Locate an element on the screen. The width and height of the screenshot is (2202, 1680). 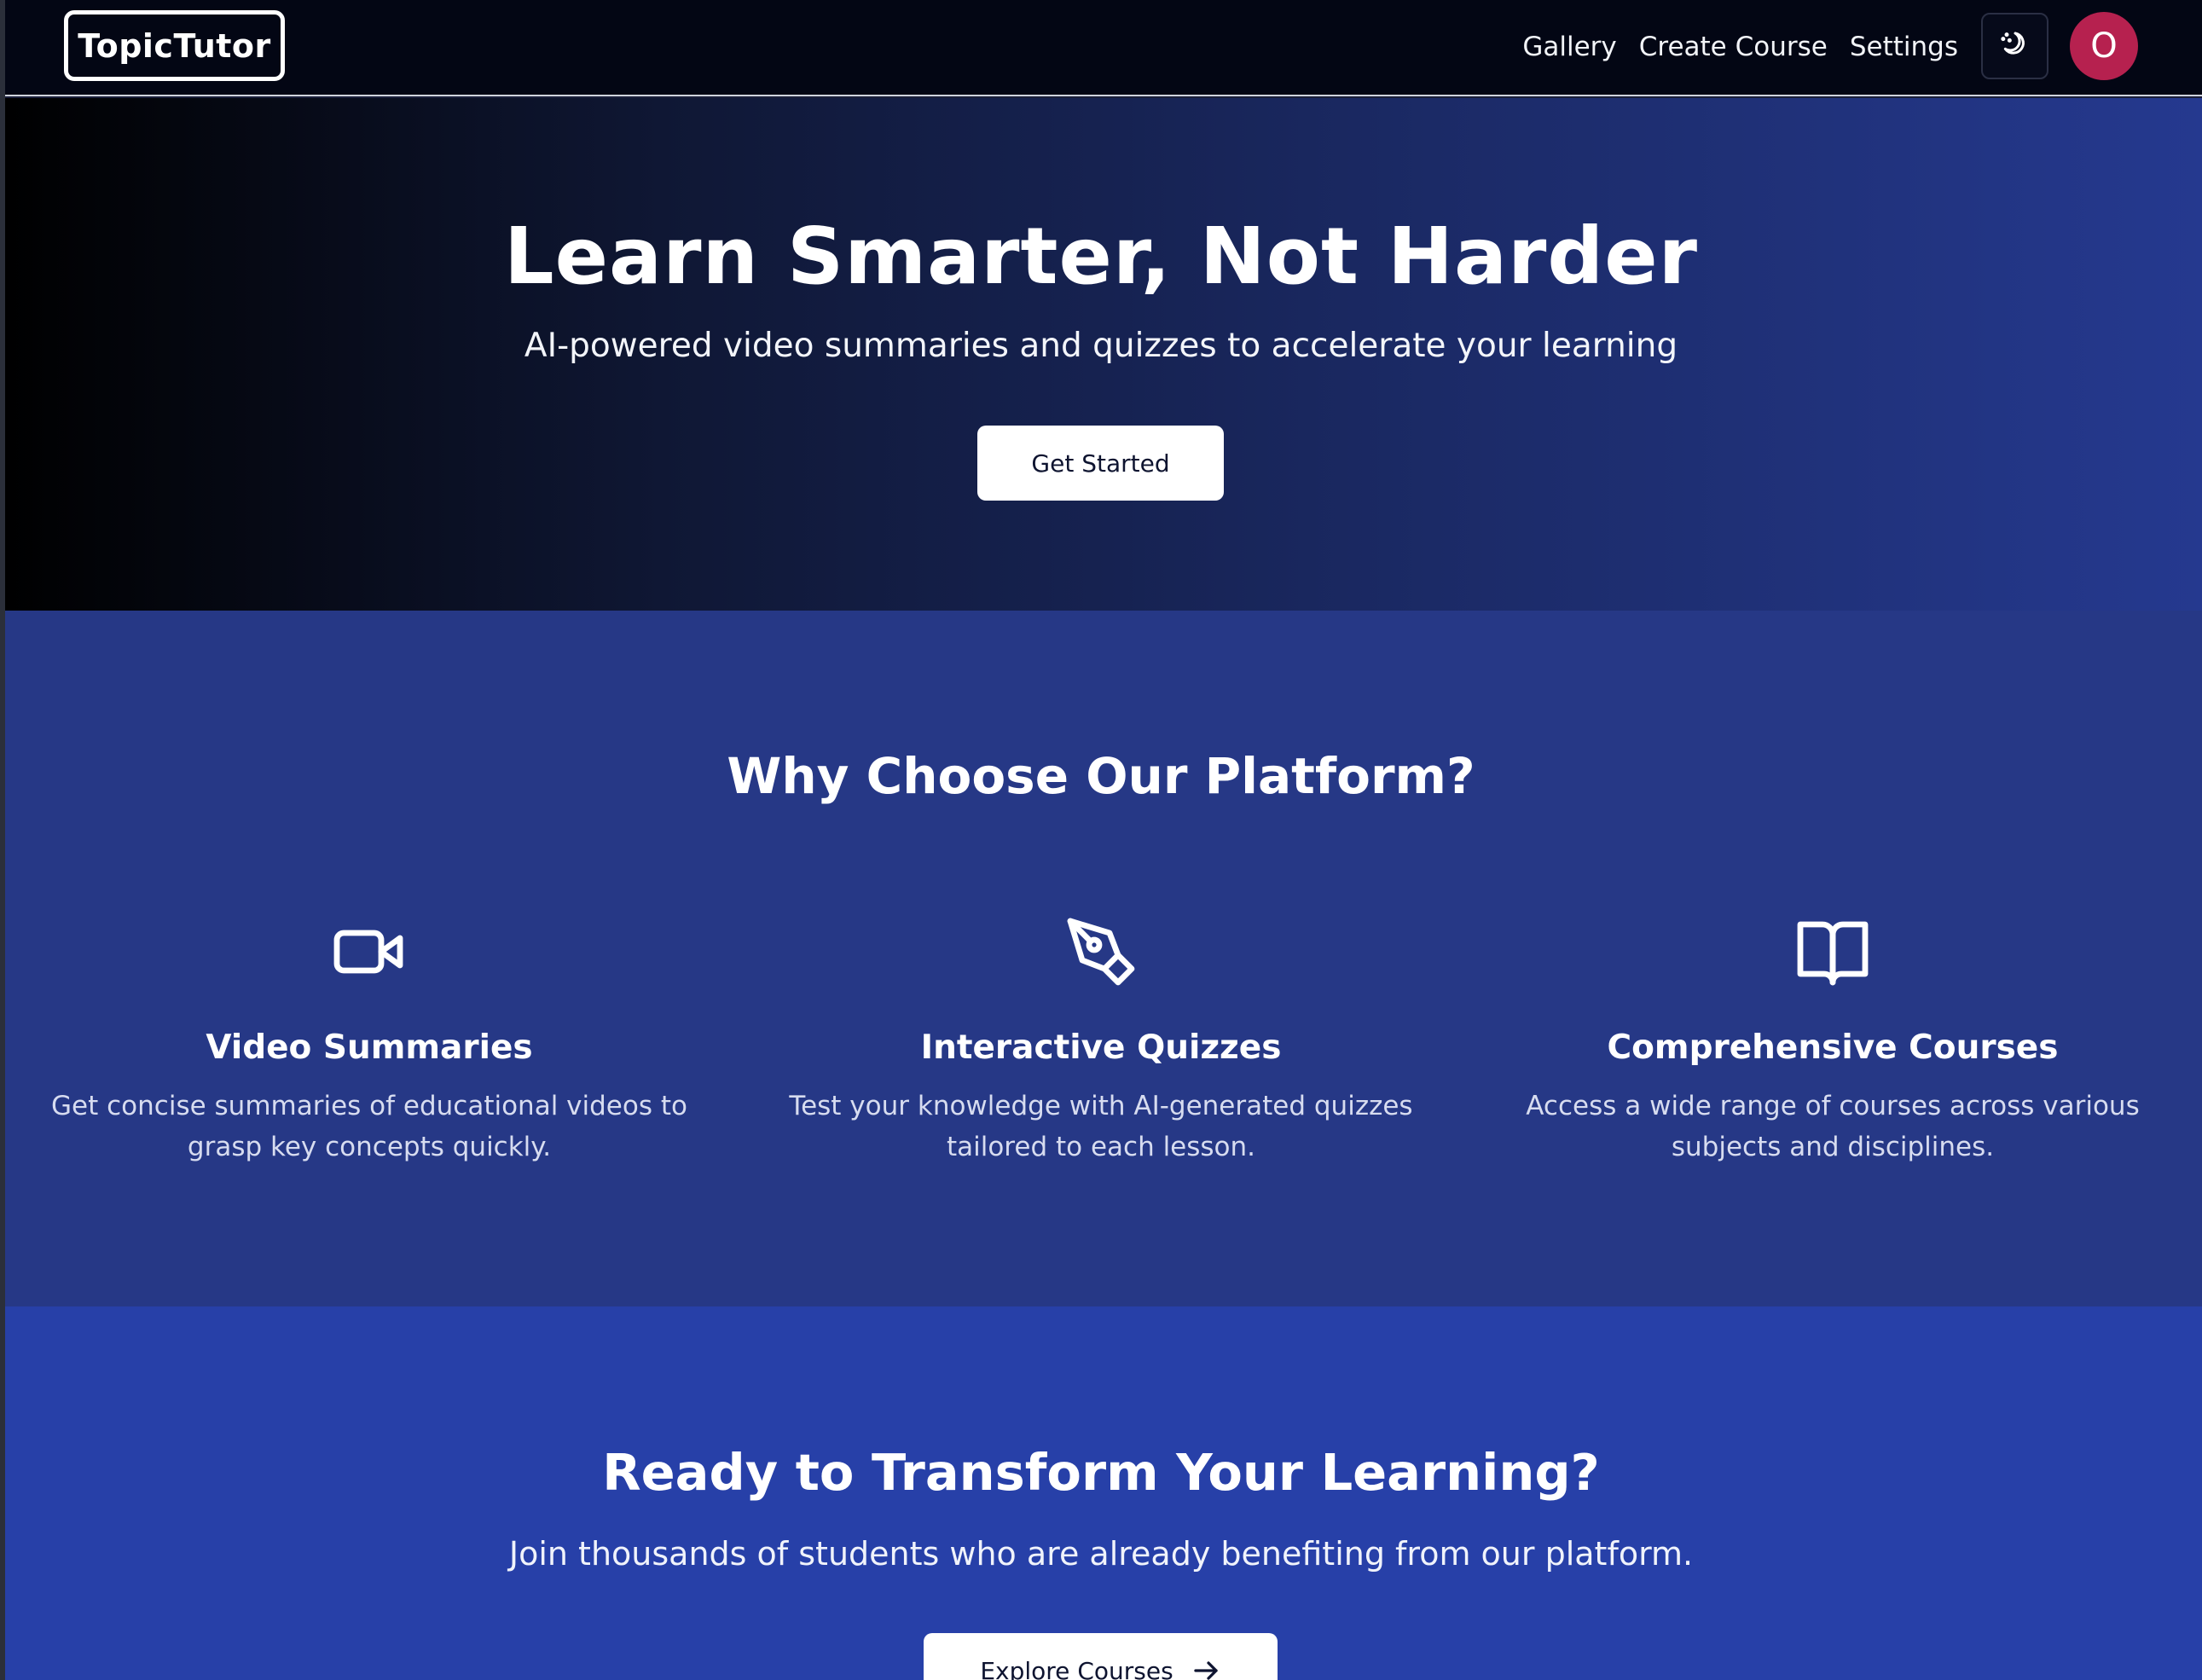
explore-courses-button: Explore Courses is located at coordinates (1101, 1657).